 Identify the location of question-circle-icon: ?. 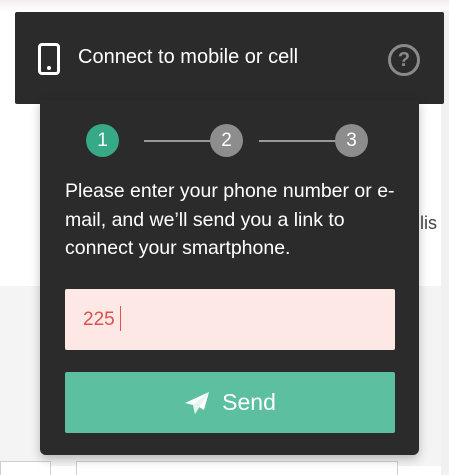
(404, 60).